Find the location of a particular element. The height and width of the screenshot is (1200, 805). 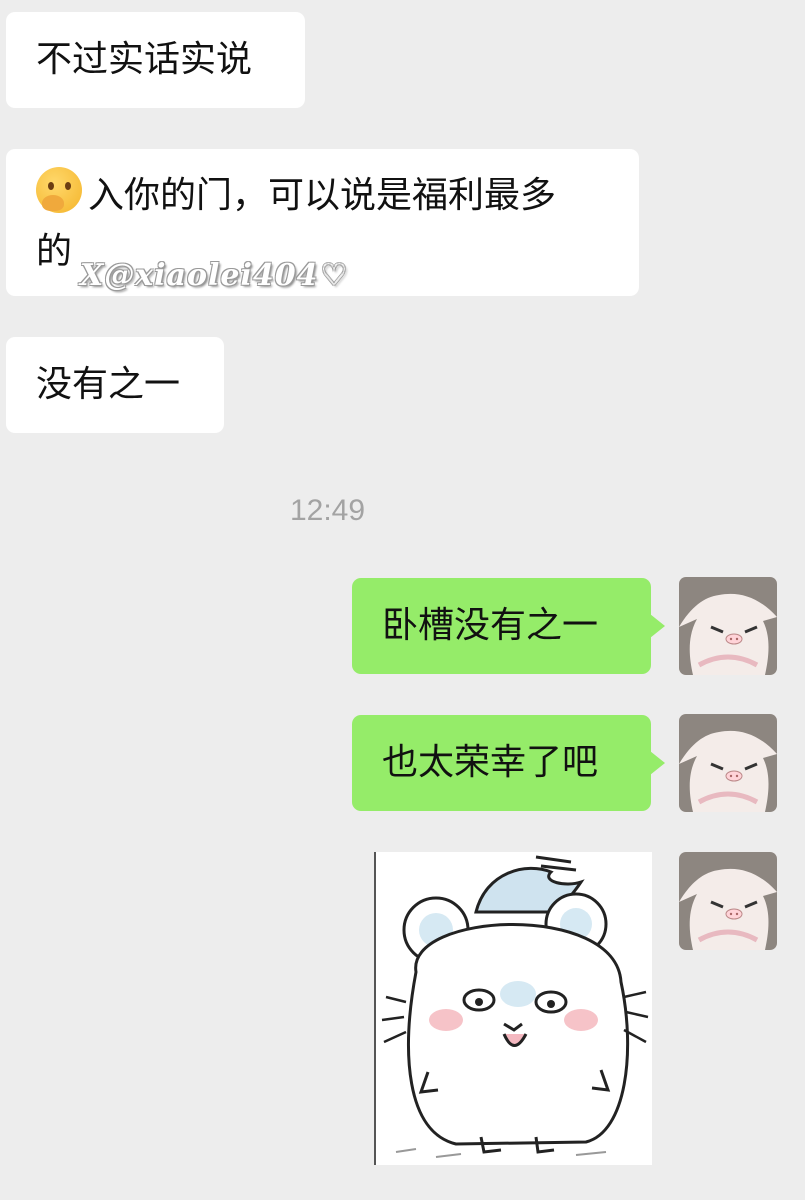

thinking-face-emoji-icon is located at coordinates (59, 190).